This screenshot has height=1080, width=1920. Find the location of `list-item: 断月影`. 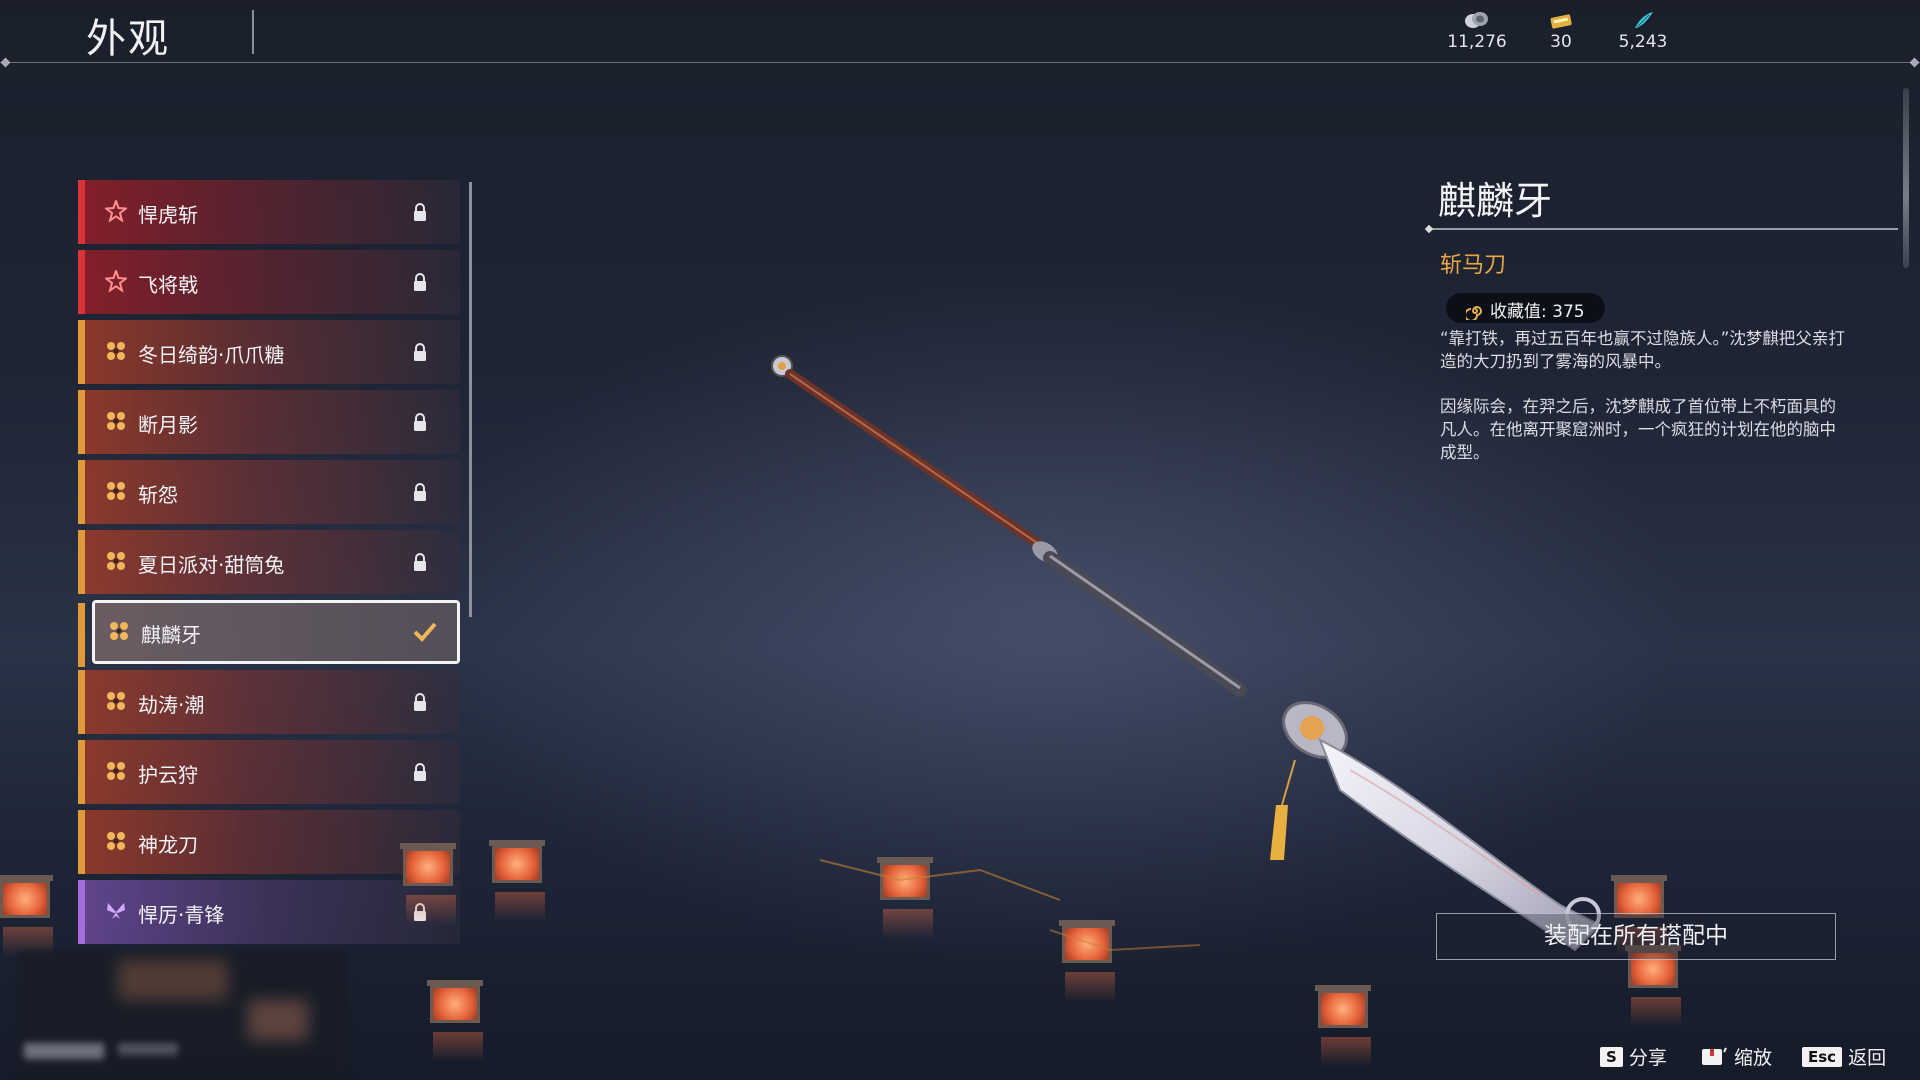

list-item: 断月影 is located at coordinates (269, 422).